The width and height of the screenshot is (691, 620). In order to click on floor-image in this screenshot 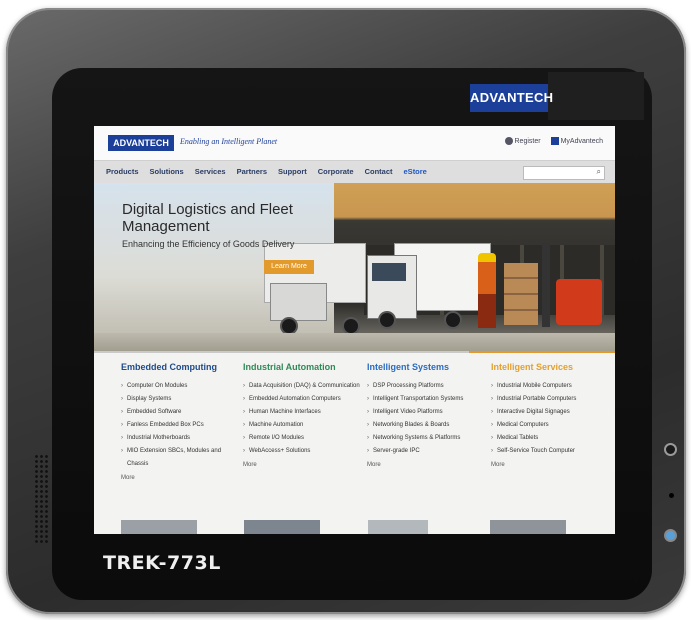, I will do `click(354, 343)`.